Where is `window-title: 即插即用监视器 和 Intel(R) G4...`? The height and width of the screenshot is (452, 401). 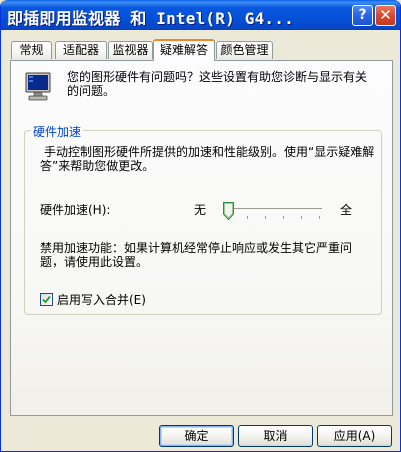 window-title: 即插即用监视器 和 Intel(R) G4... is located at coordinates (150, 18).